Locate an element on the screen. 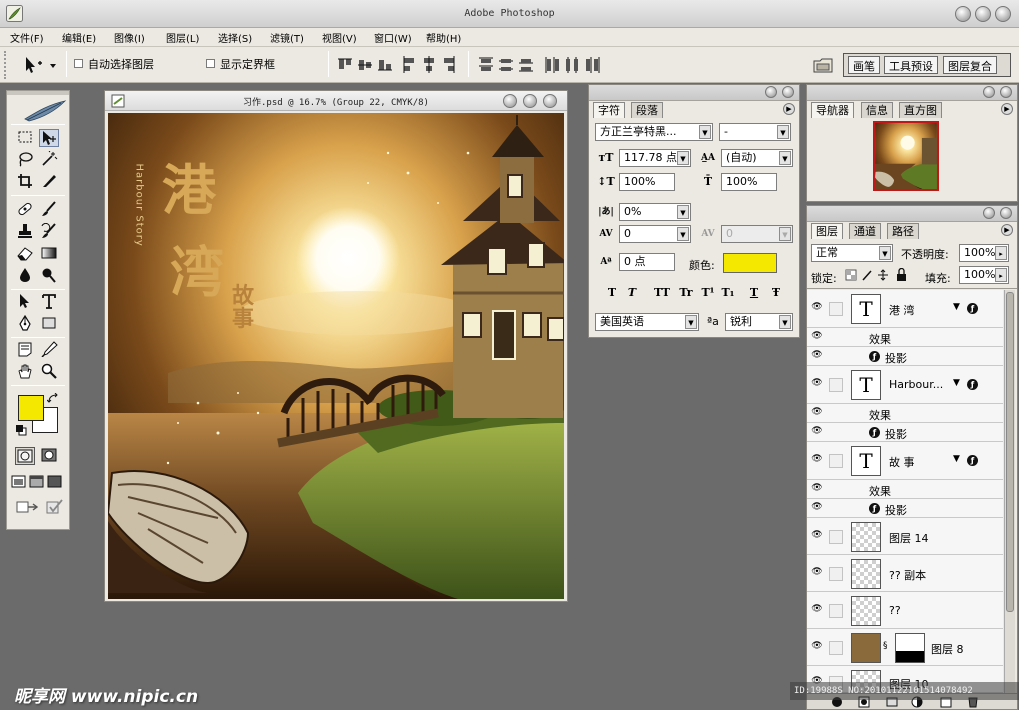 The width and height of the screenshot is (1019, 710). document-title-bar: 习作.psd @ 16.7% (Group 22, CMYK/8) is located at coordinates (336, 101).